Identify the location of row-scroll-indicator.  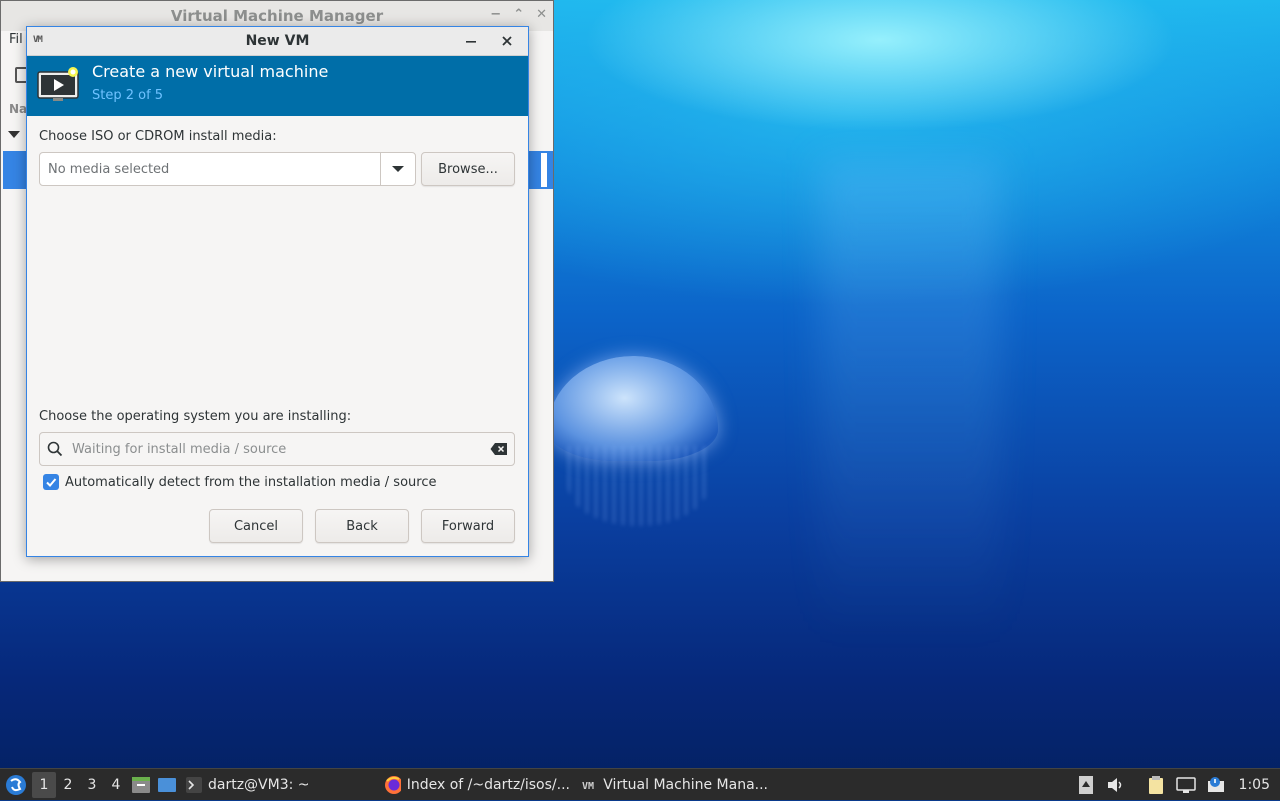
(544, 170).